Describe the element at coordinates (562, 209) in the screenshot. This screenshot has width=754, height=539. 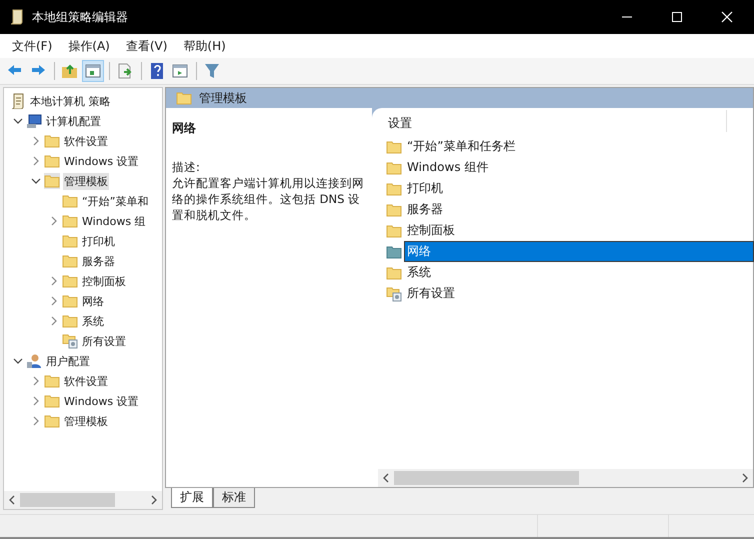
I see `list-item: 服务器` at that location.